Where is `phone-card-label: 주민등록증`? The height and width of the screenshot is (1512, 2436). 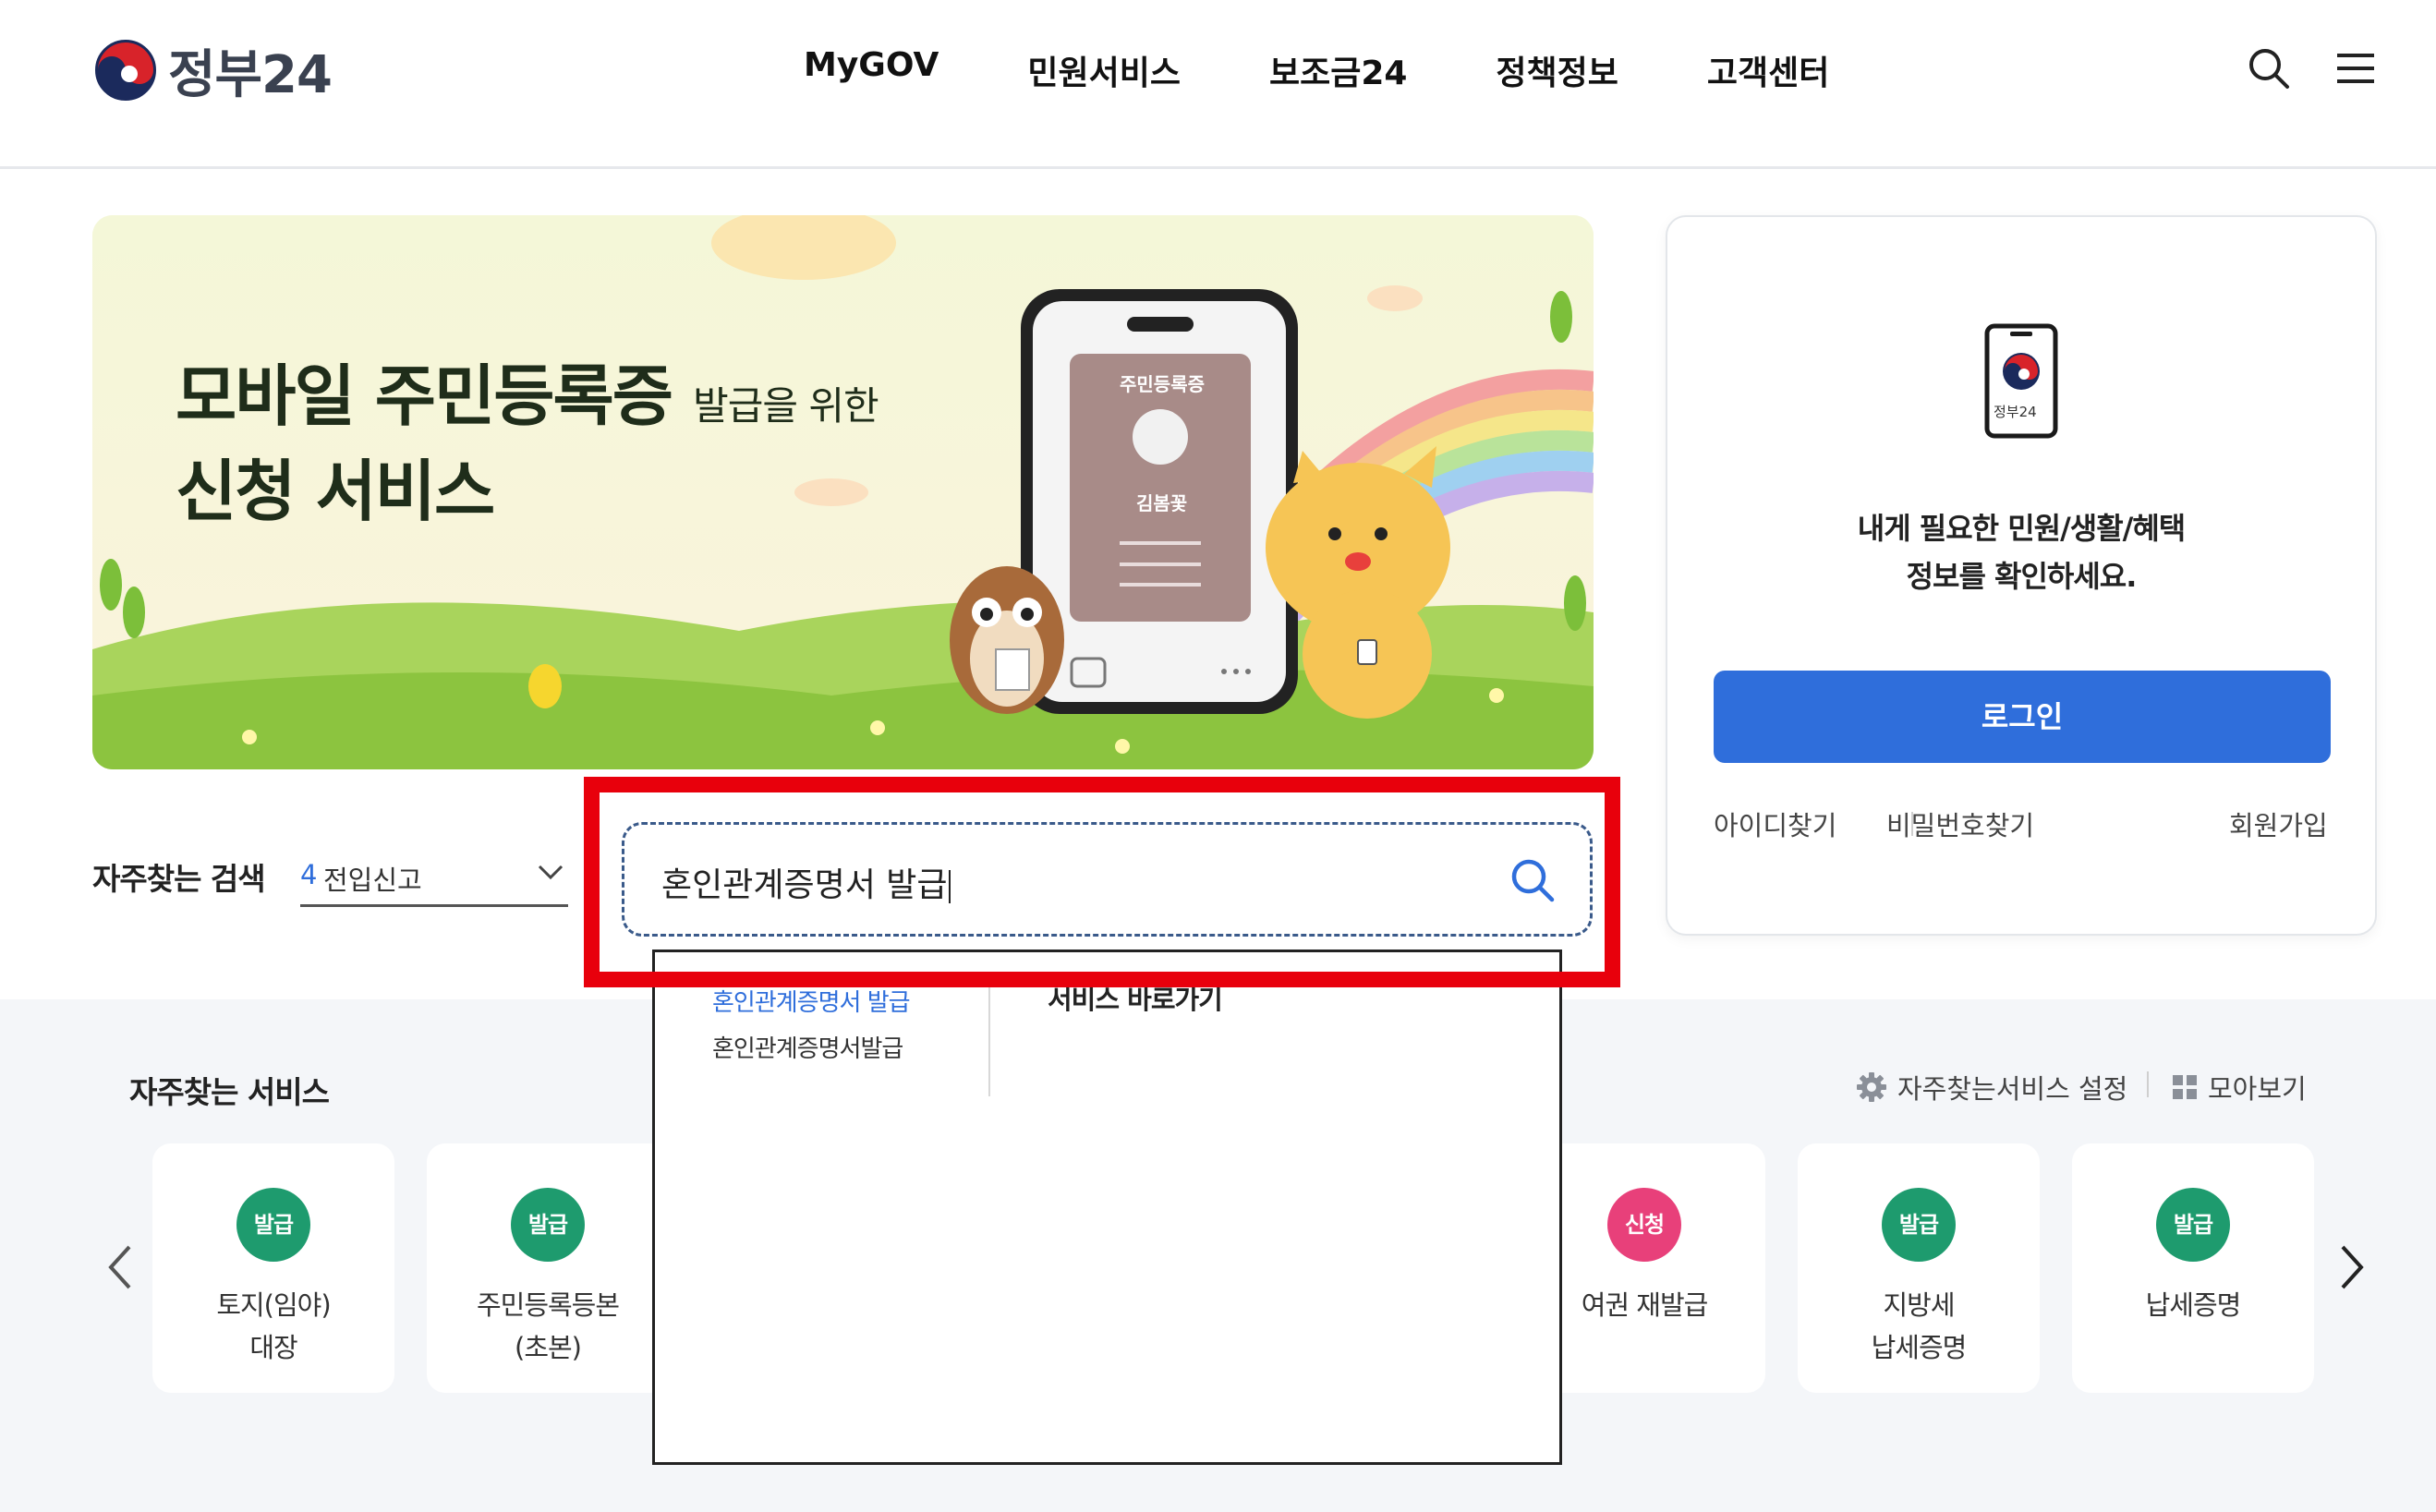
phone-card-label: 주민등록증 is located at coordinates (1162, 384).